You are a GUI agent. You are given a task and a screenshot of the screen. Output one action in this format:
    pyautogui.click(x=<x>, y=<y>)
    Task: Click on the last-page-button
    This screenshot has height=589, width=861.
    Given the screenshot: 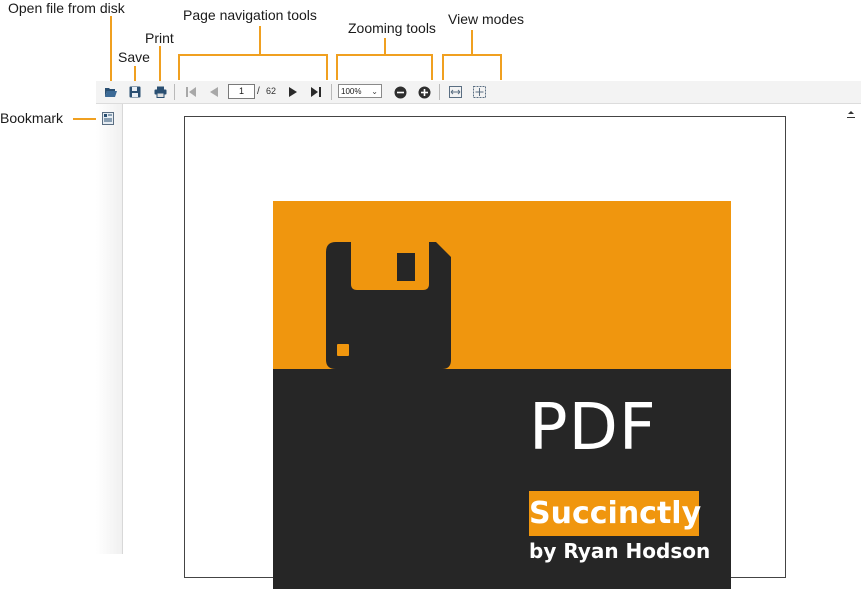 What is the action you would take?
    pyautogui.click(x=316, y=92)
    